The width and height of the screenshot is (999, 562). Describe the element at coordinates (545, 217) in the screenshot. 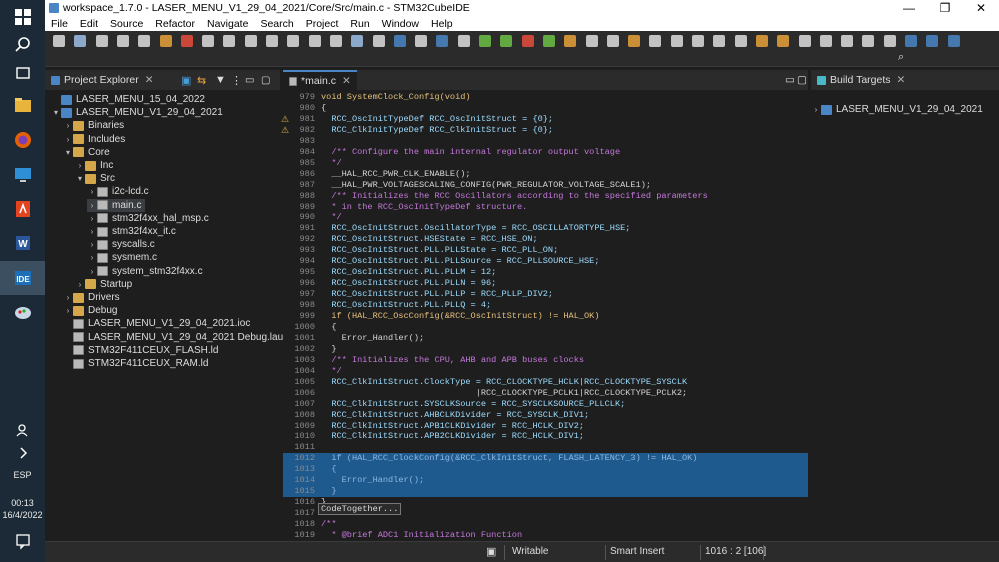

I see `code-line: 990 */` at that location.